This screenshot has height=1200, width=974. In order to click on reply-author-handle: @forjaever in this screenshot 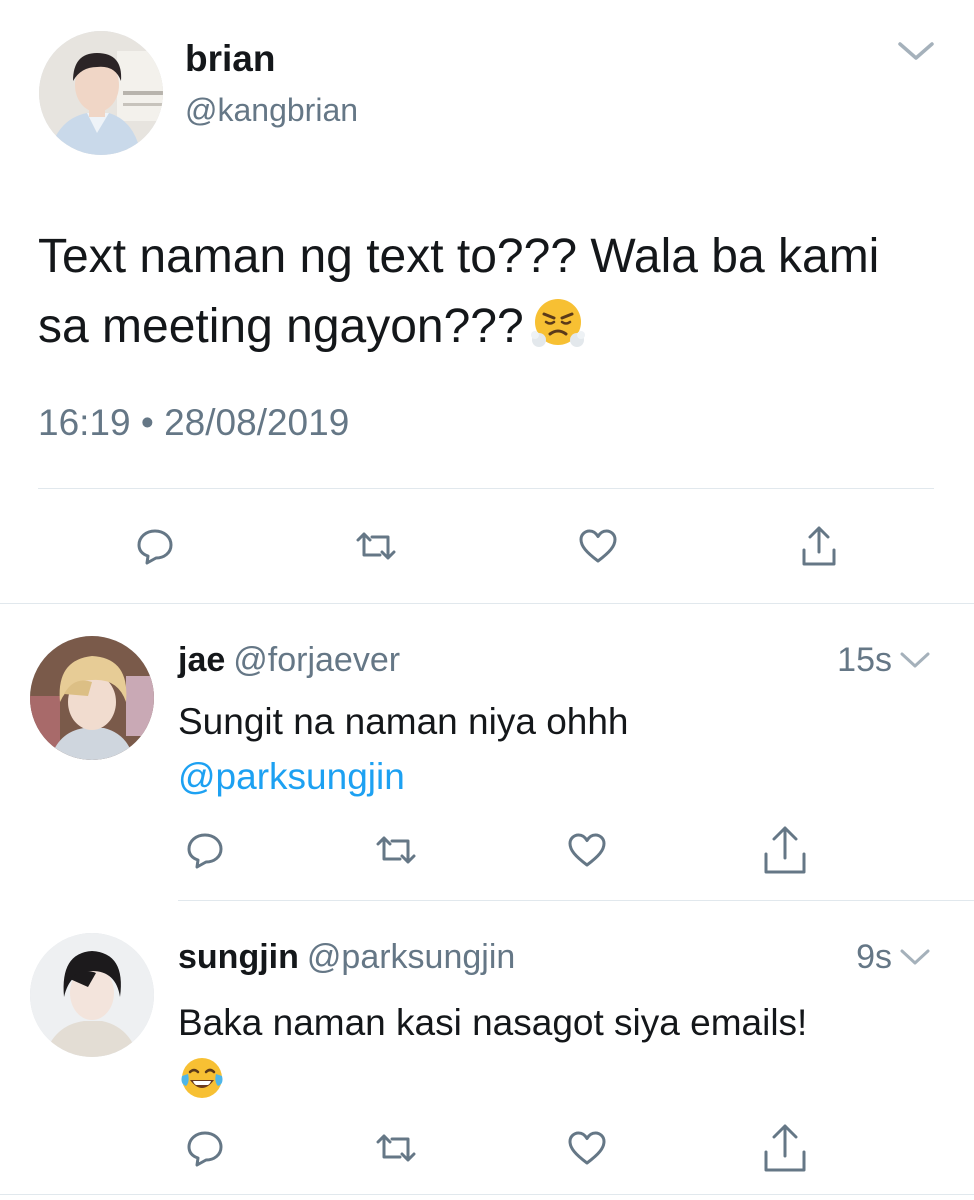, I will do `click(316, 660)`.